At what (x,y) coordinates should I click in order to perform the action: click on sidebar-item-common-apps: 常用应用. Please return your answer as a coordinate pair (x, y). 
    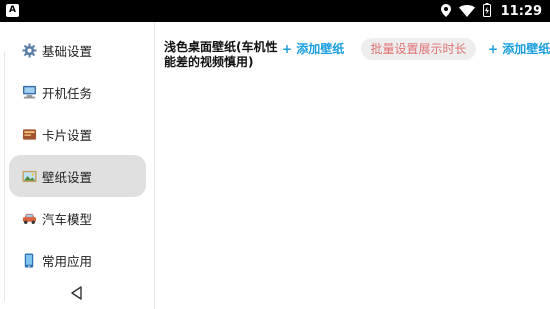
    Looking at the image, I should click on (77, 260).